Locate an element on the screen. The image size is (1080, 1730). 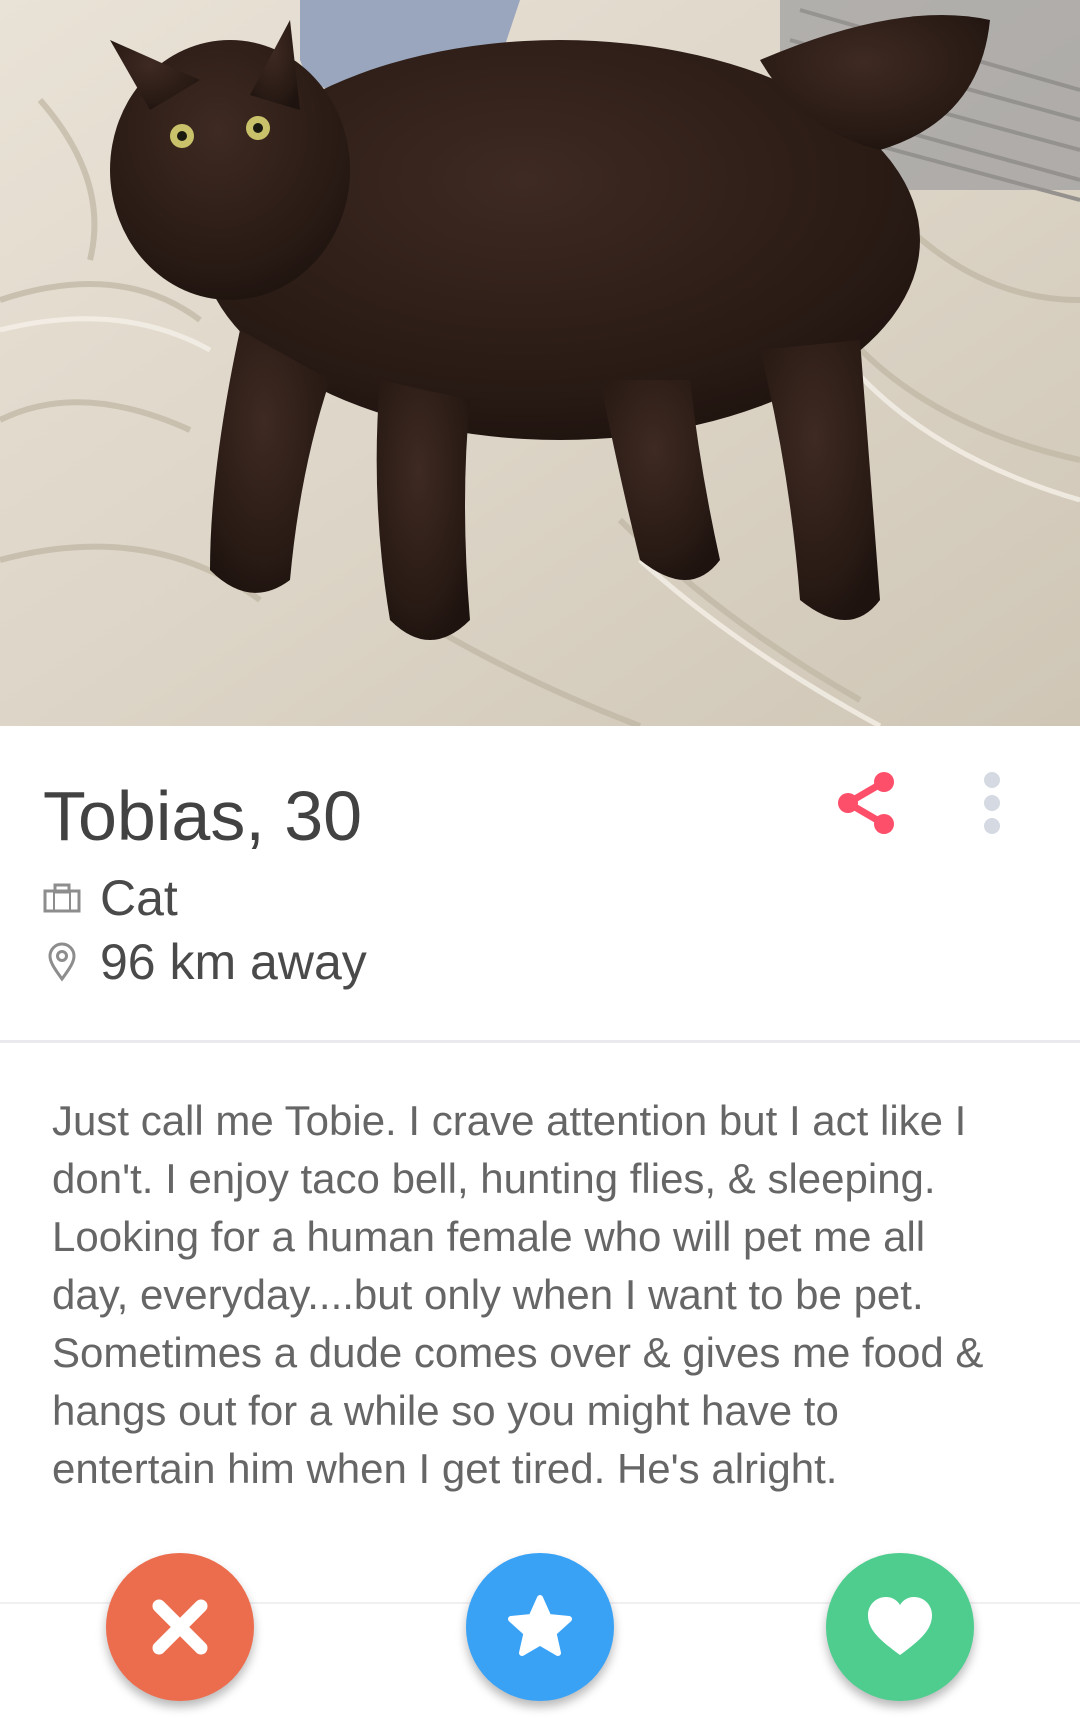
location-pin-icon is located at coordinates (62, 962).